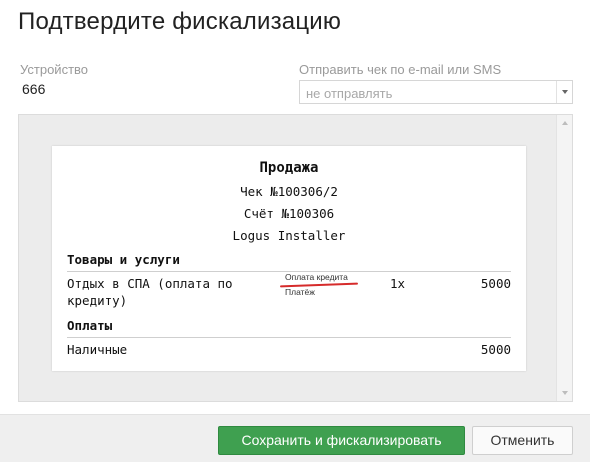 The image size is (590, 462). What do you see at coordinates (123, 259) in the screenshot?
I see `goods-section-title: Товары и услуги` at bounding box center [123, 259].